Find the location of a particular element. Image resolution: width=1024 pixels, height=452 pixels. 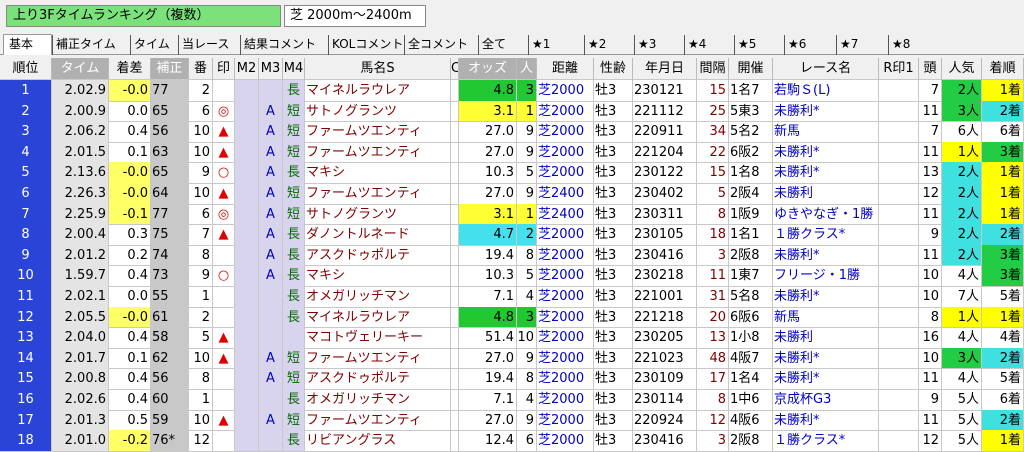

tab-4: 当レース is located at coordinates (209, 45).